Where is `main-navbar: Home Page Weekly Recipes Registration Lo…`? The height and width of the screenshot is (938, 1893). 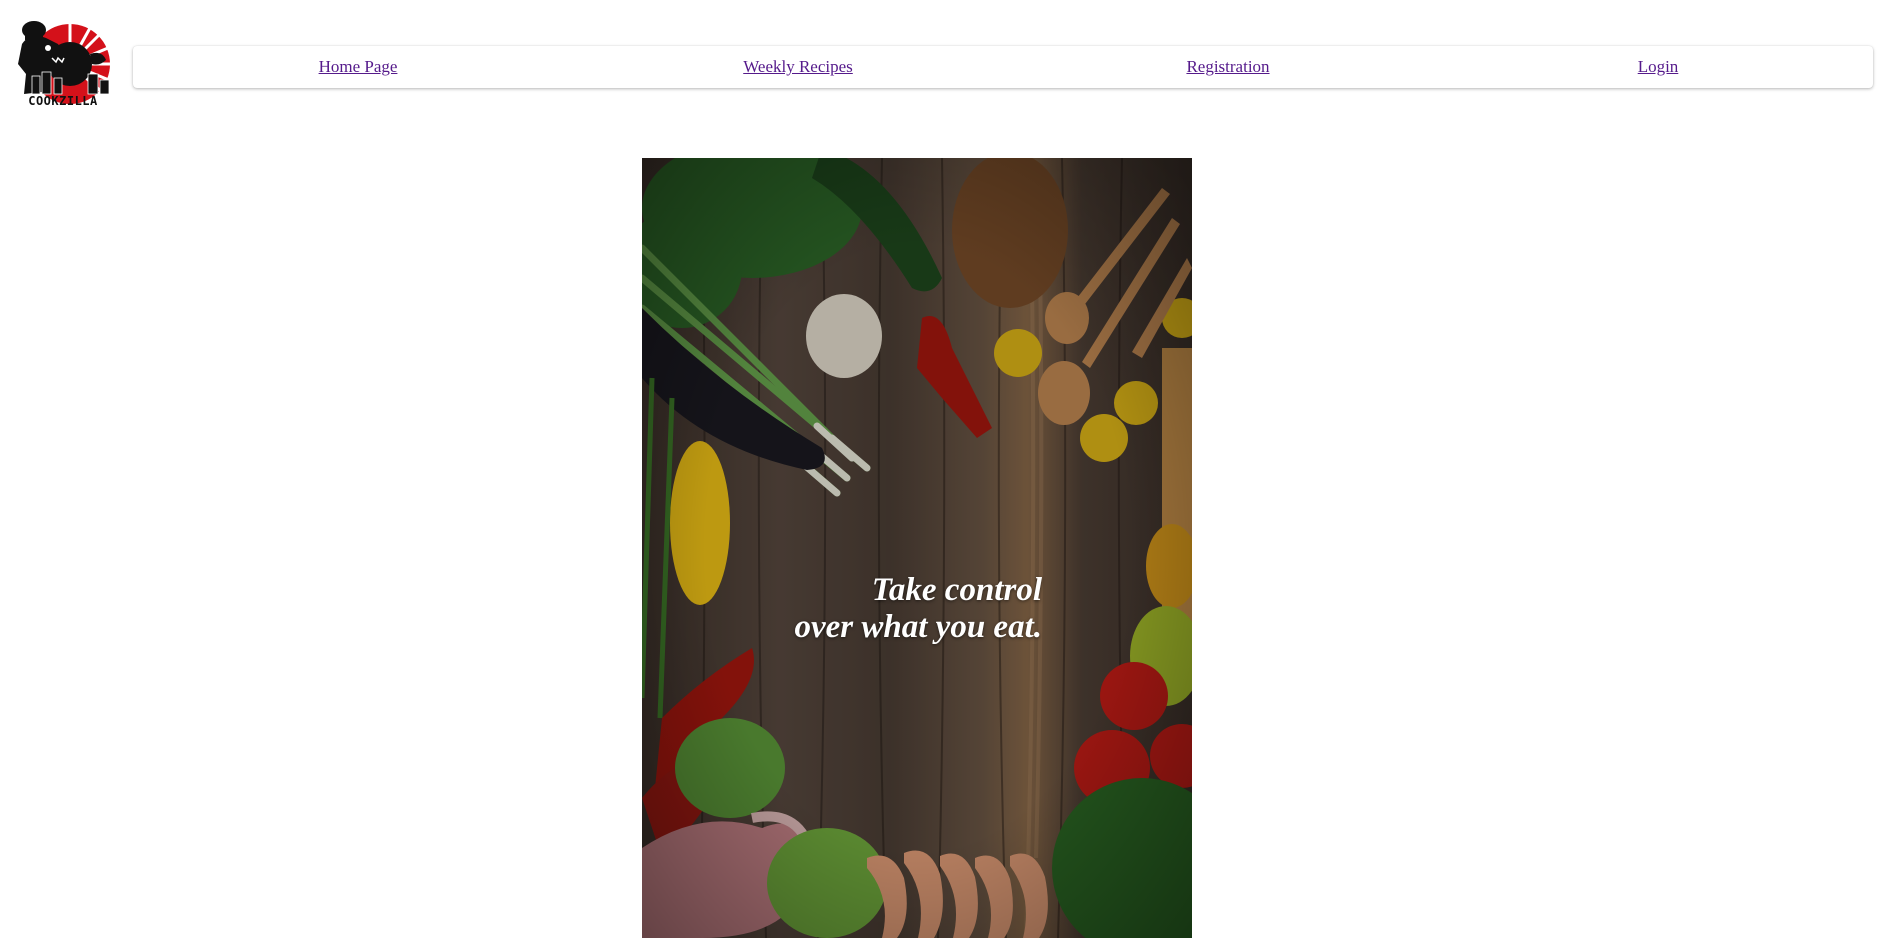
main-navbar: Home Page Weekly Recipes Registration Lo… is located at coordinates (1003, 67).